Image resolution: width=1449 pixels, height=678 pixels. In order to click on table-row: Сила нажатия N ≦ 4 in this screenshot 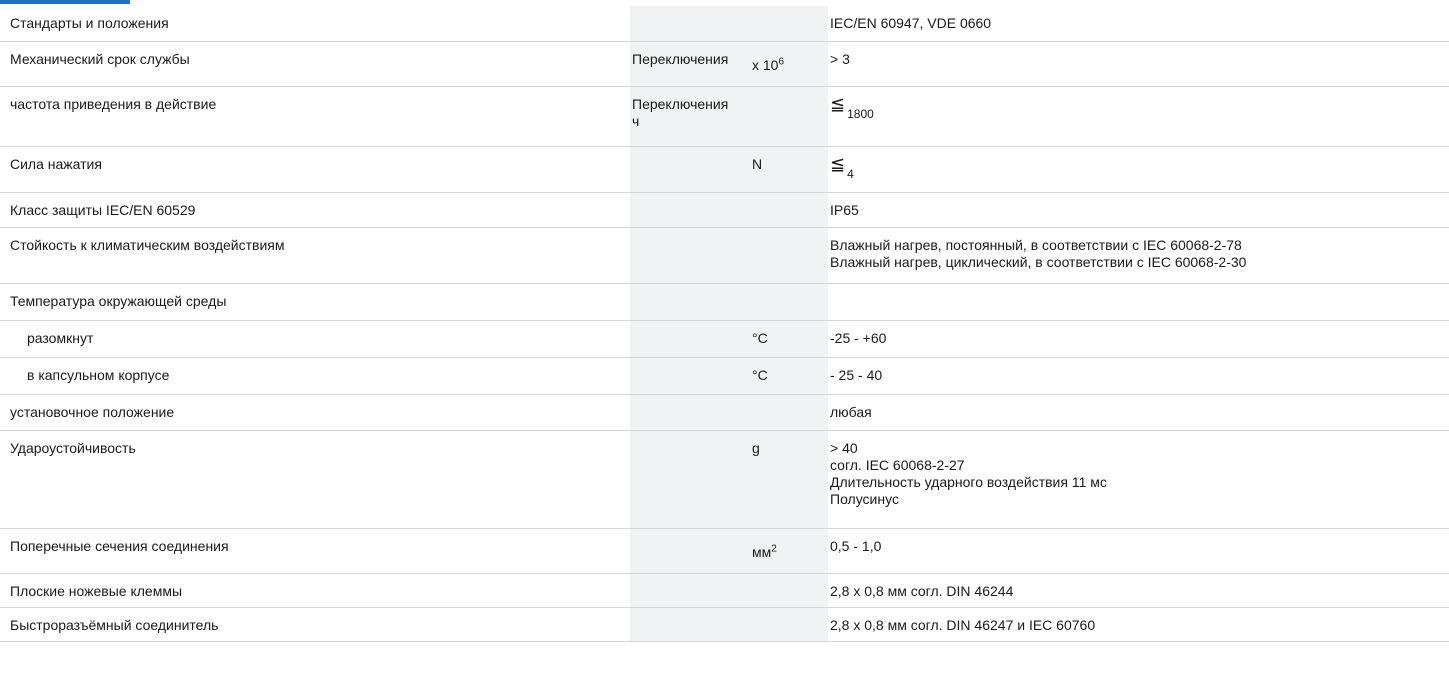, I will do `click(724, 169)`.